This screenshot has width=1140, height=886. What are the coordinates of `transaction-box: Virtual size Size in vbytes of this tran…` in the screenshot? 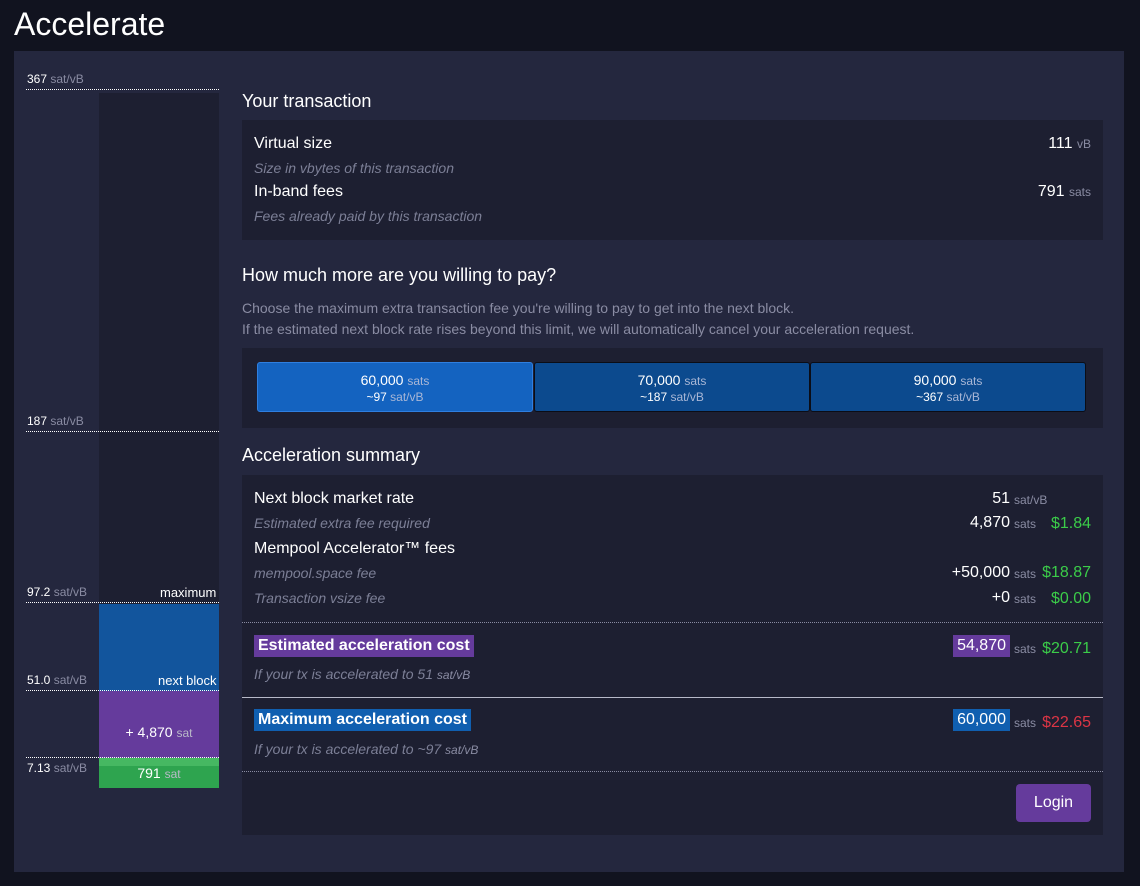 It's located at (672, 180).